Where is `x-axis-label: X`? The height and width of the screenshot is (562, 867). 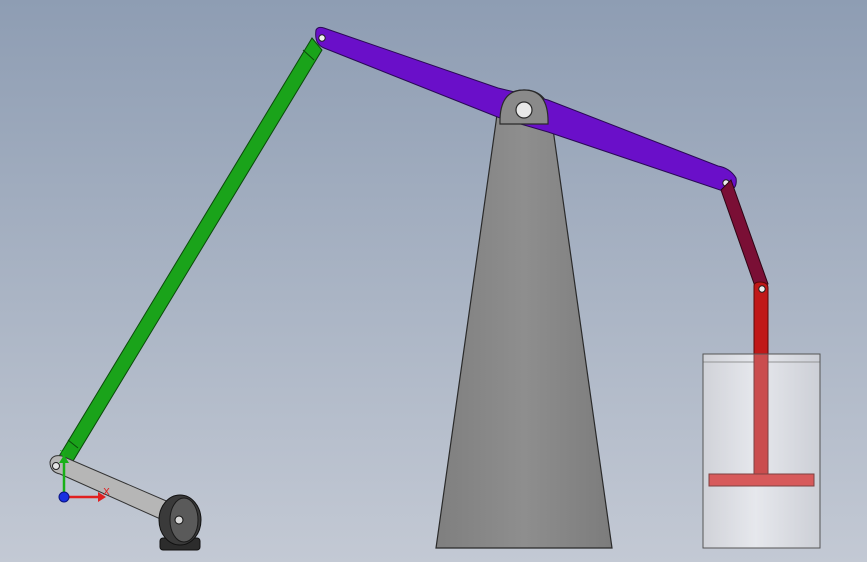 x-axis-label: X is located at coordinates (106, 492).